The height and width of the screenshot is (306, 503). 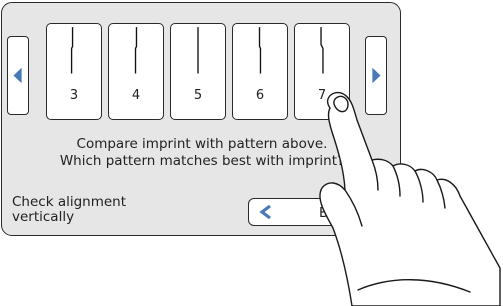 What do you see at coordinates (265, 212) in the screenshot?
I see `back-chevron-icon` at bounding box center [265, 212].